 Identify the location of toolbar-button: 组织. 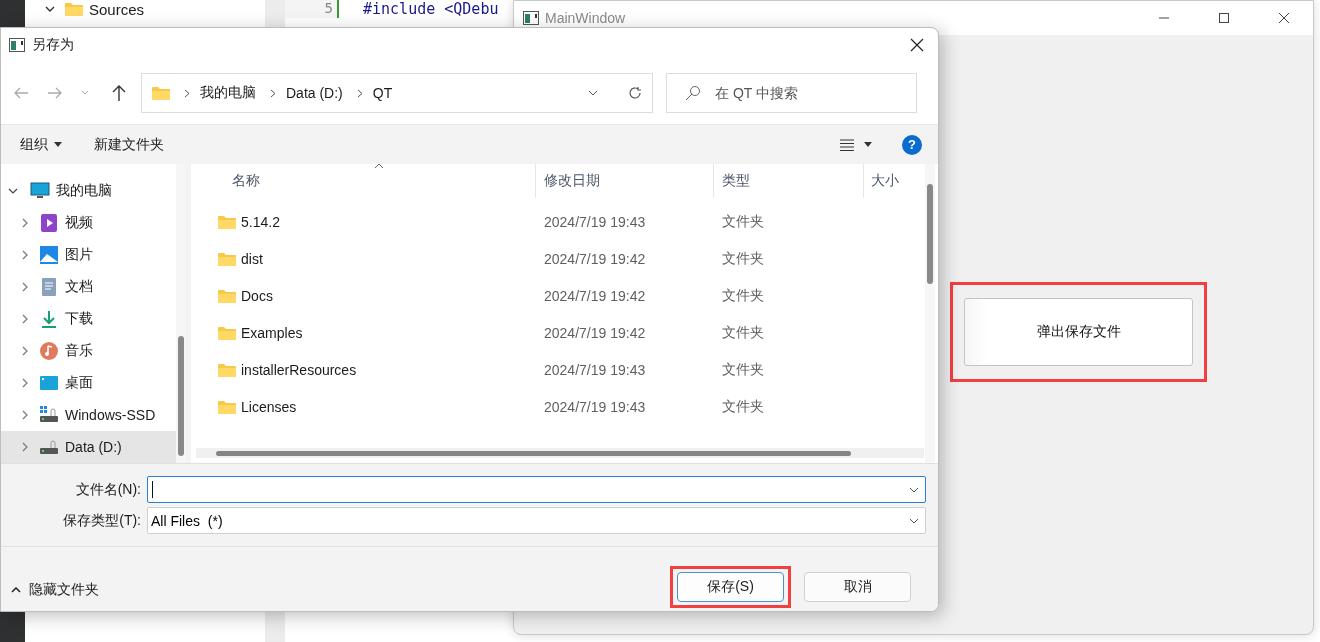
(41, 144).